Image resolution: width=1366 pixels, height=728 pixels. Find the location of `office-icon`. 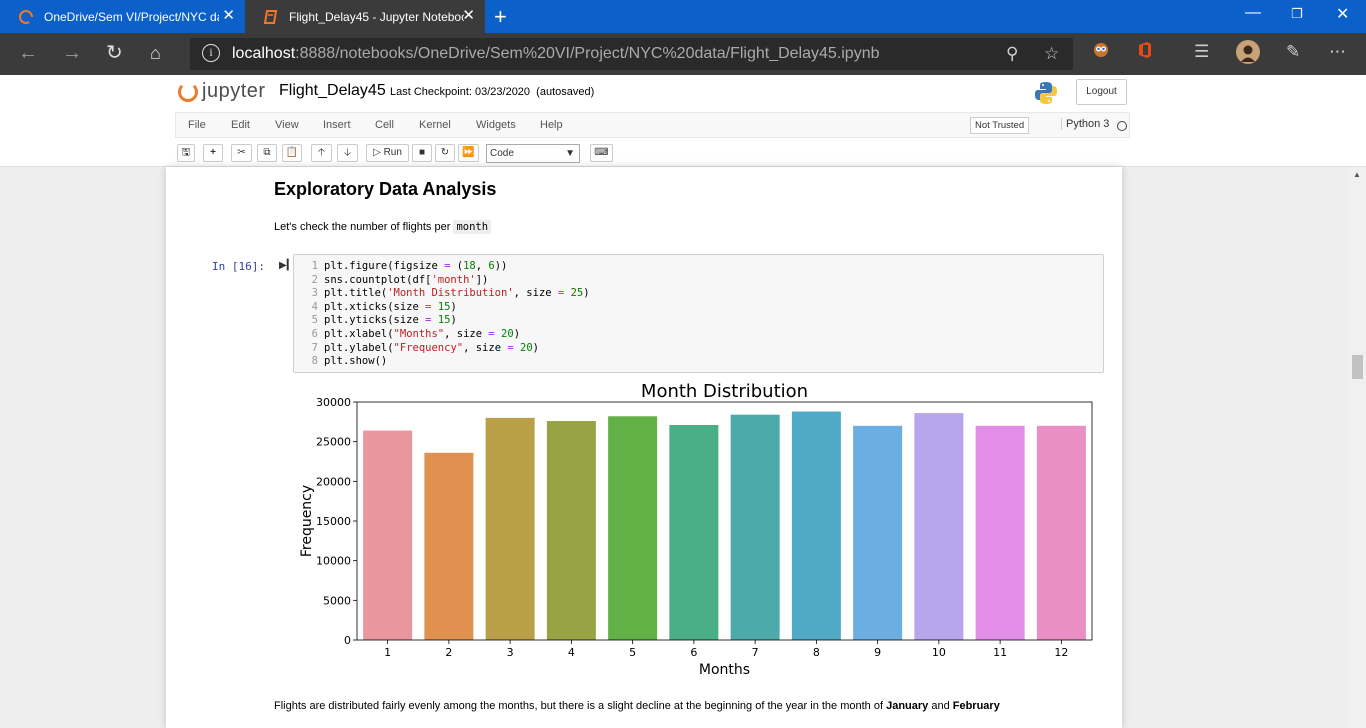

office-icon is located at coordinates (1145, 52).